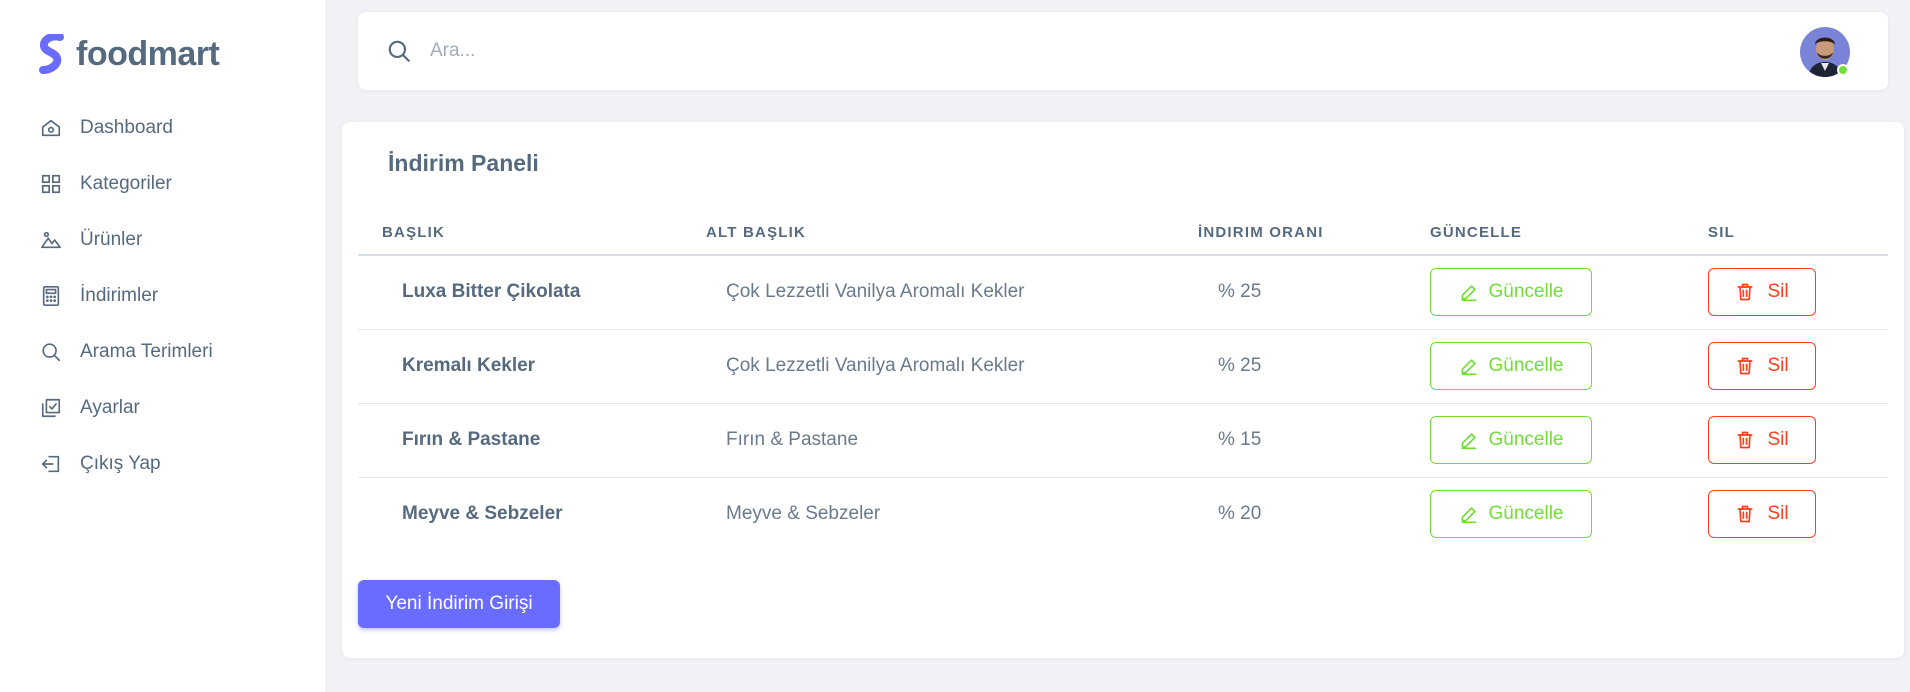 The height and width of the screenshot is (692, 1910). What do you see at coordinates (50, 464) in the screenshot?
I see `logout-icon` at bounding box center [50, 464].